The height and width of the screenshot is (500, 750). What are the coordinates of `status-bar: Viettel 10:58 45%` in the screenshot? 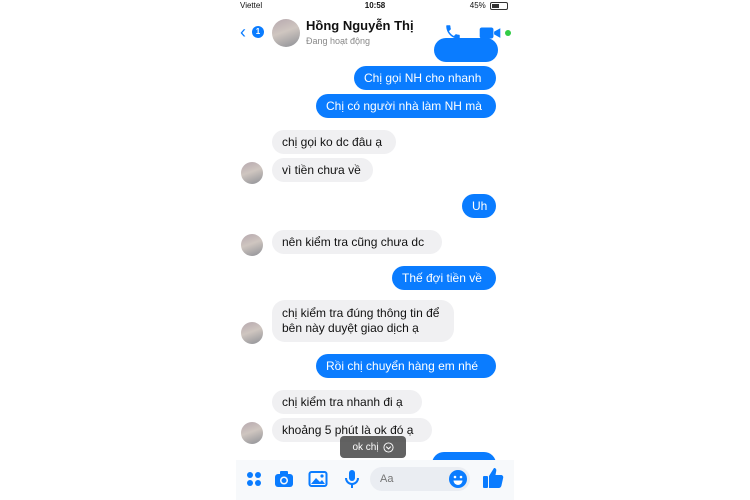 It's located at (375, 6).